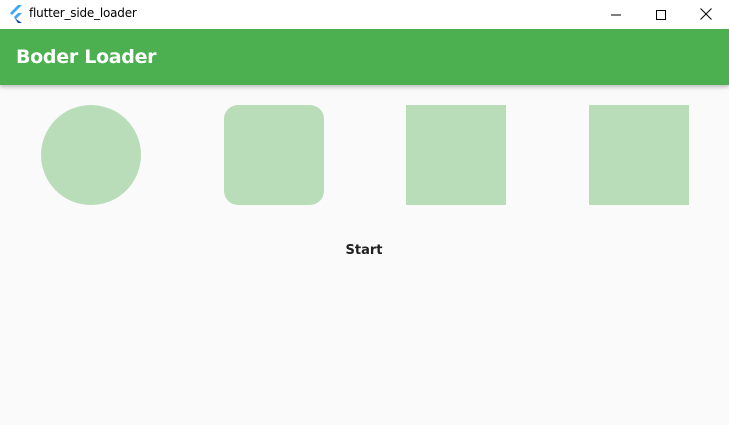 The height and width of the screenshot is (425, 729). I want to click on close-button, so click(706, 14).